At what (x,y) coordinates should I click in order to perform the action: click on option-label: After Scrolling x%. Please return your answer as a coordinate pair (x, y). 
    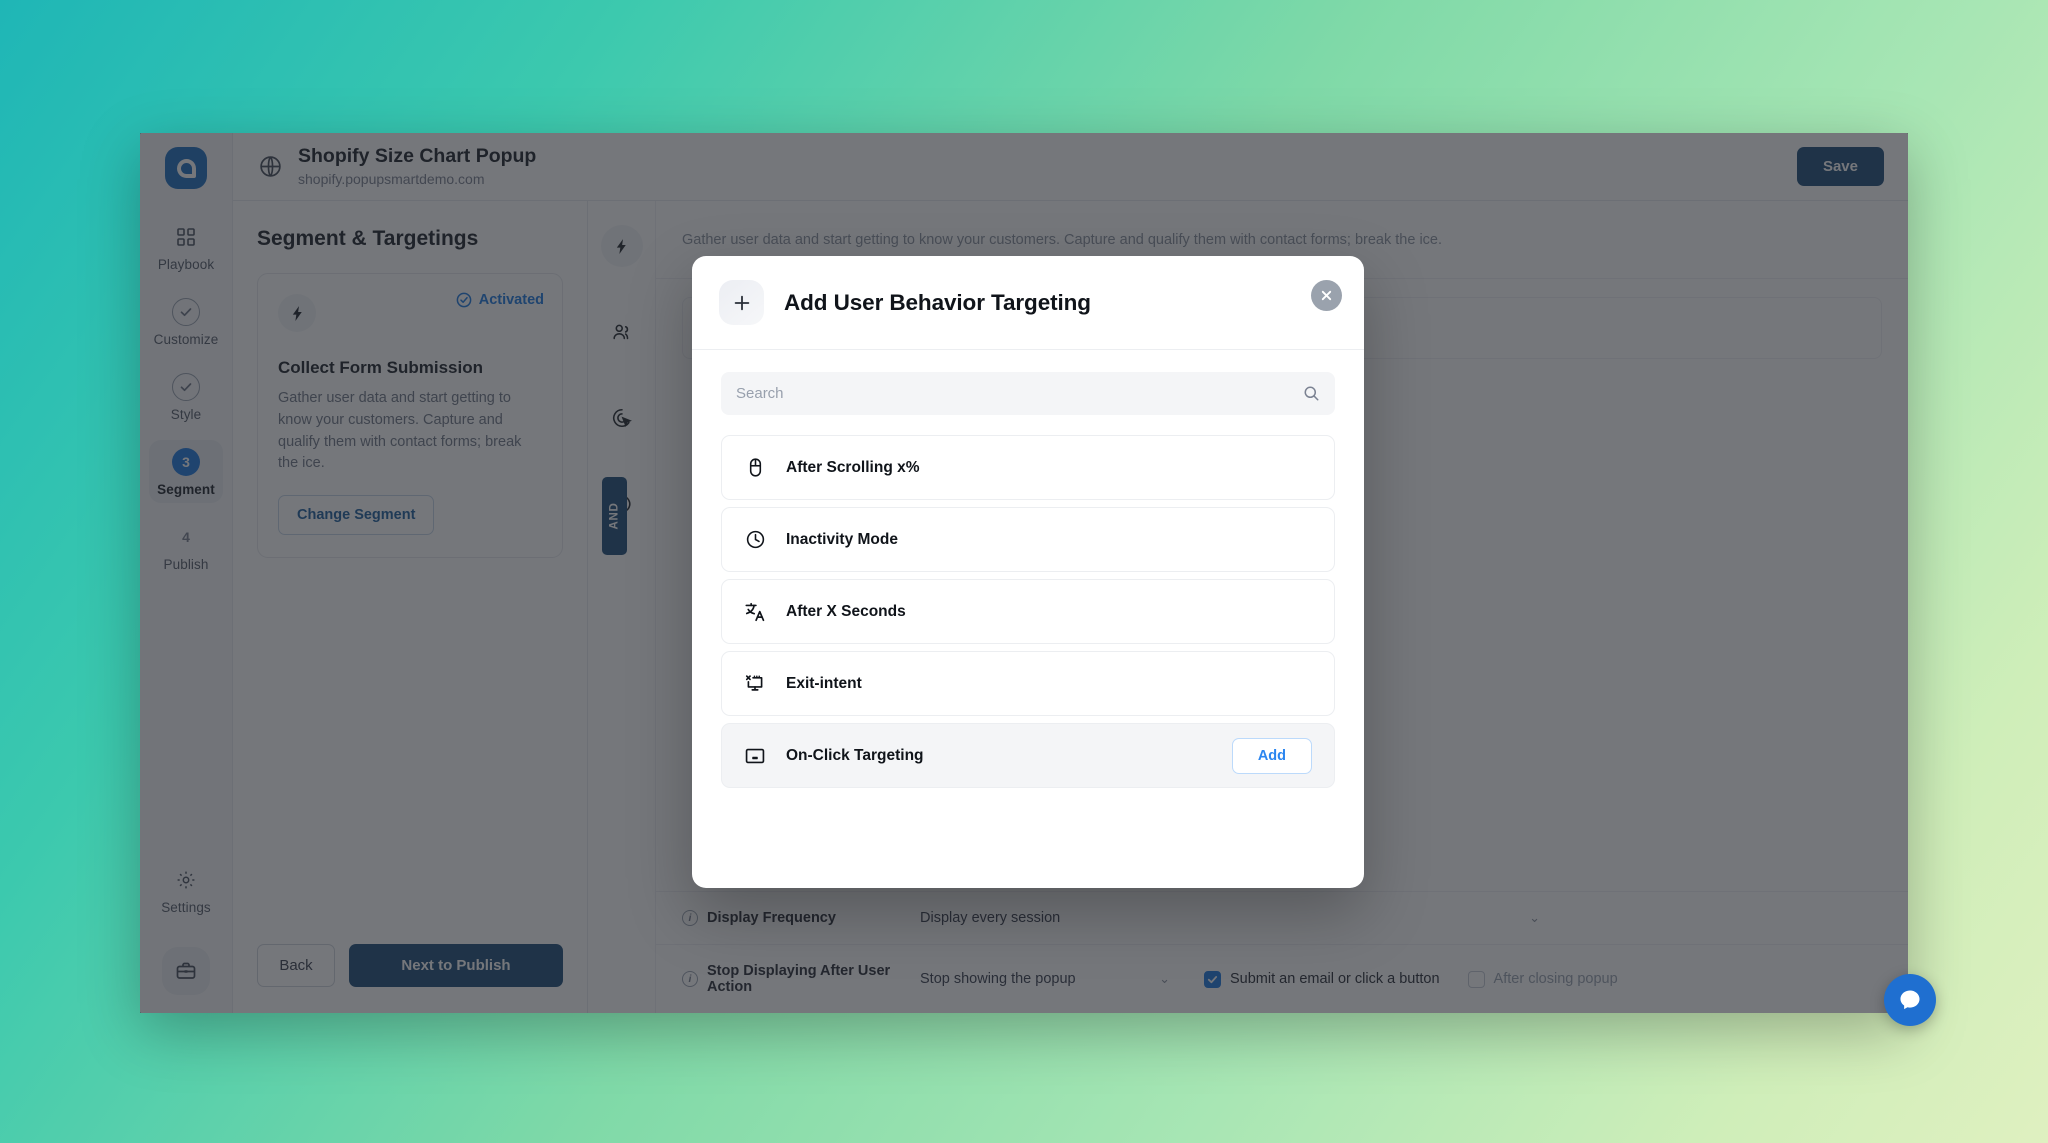
    Looking at the image, I should click on (853, 467).